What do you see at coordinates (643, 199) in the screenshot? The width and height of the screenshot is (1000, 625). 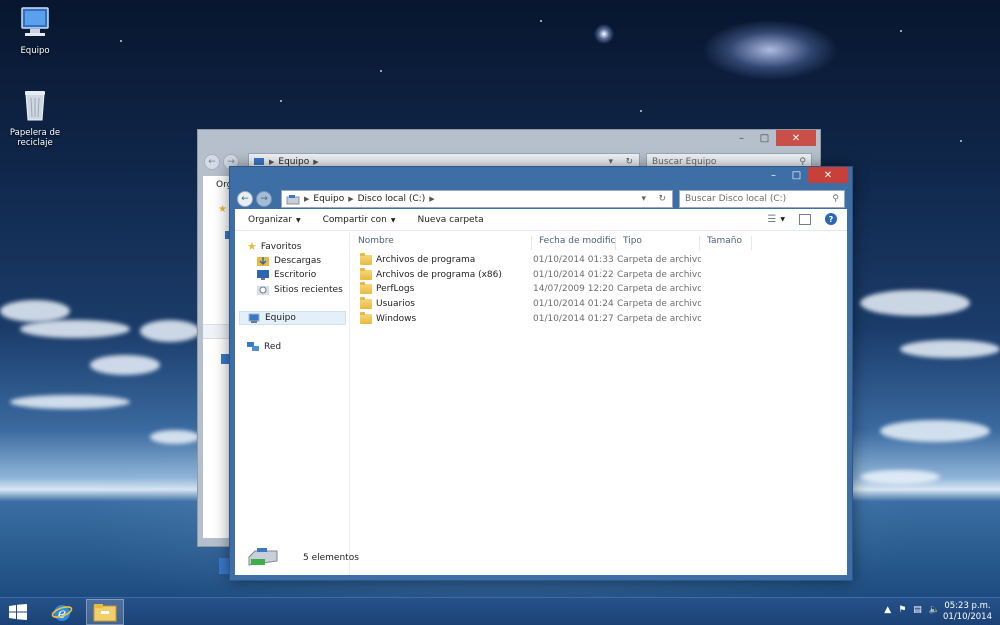 I see `address-dropdown-icon: ▾` at bounding box center [643, 199].